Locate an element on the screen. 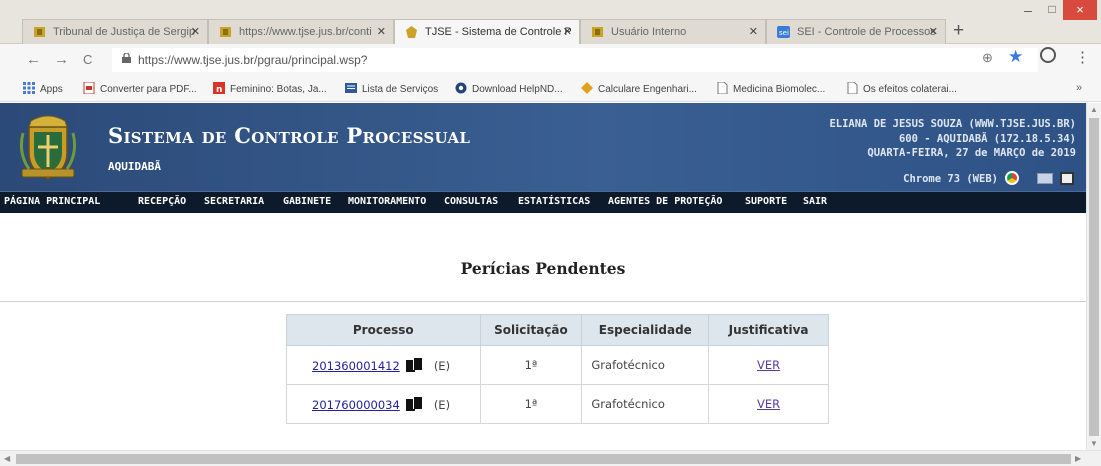  zoom-icon: ⊕ is located at coordinates (987, 58).